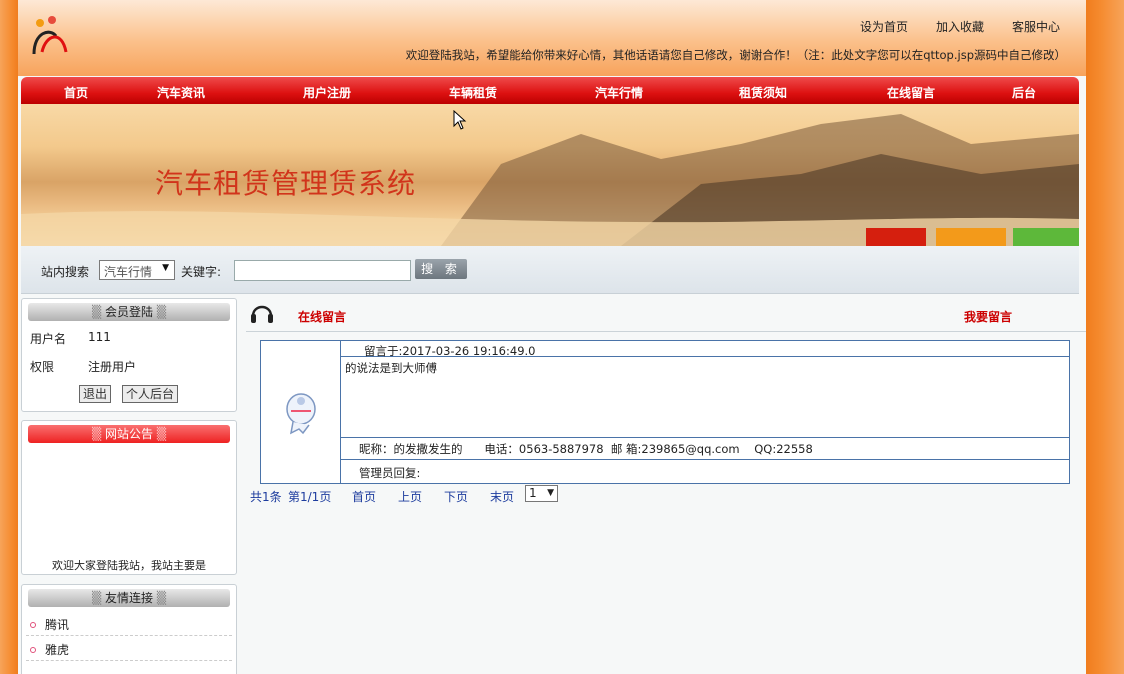  Describe the element at coordinates (49, 649) in the screenshot. I see `friend-link-item: 雅虎` at that location.